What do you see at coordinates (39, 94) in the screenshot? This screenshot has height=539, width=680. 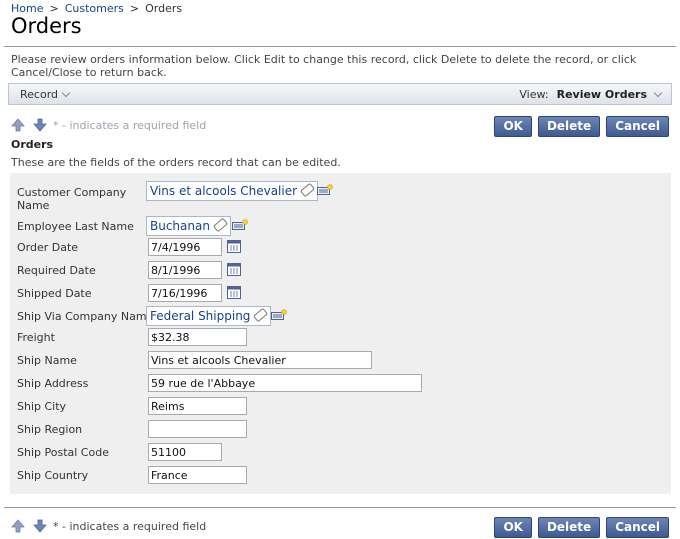 I see `record-menu-label: Record` at bounding box center [39, 94].